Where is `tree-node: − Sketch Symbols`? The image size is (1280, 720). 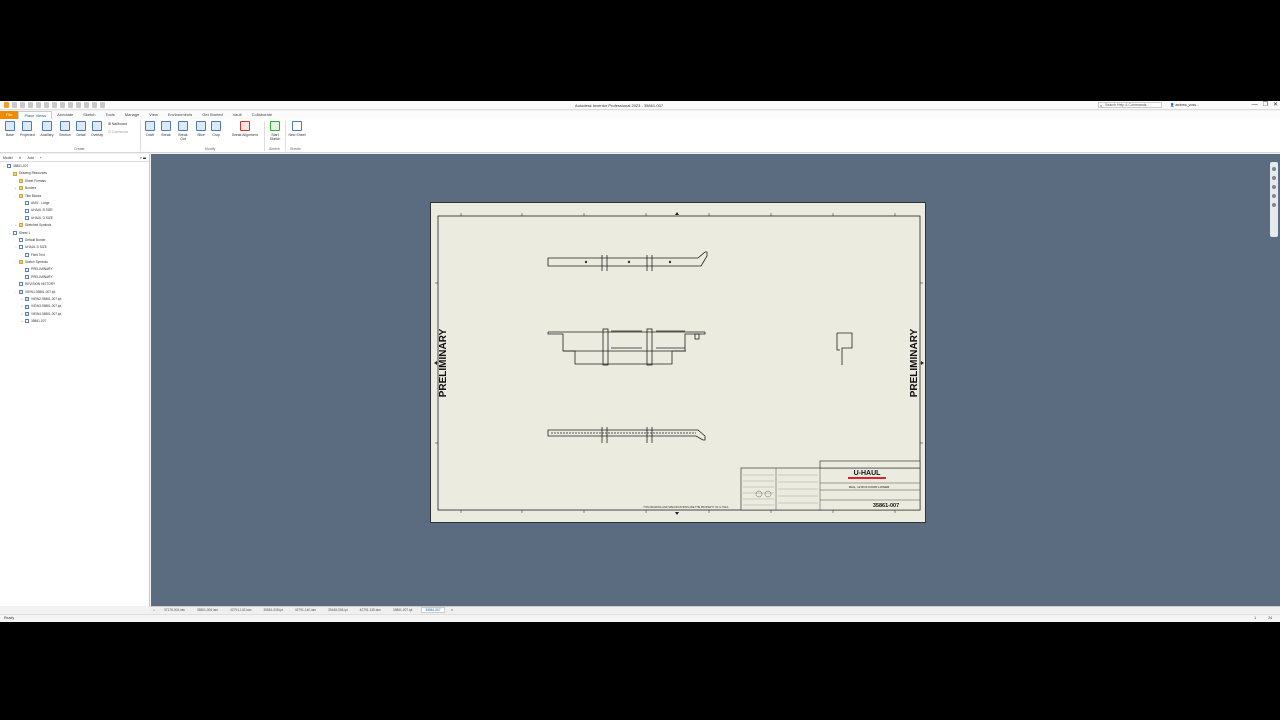
tree-node: − Sketch Symbols is located at coordinates (74, 262).